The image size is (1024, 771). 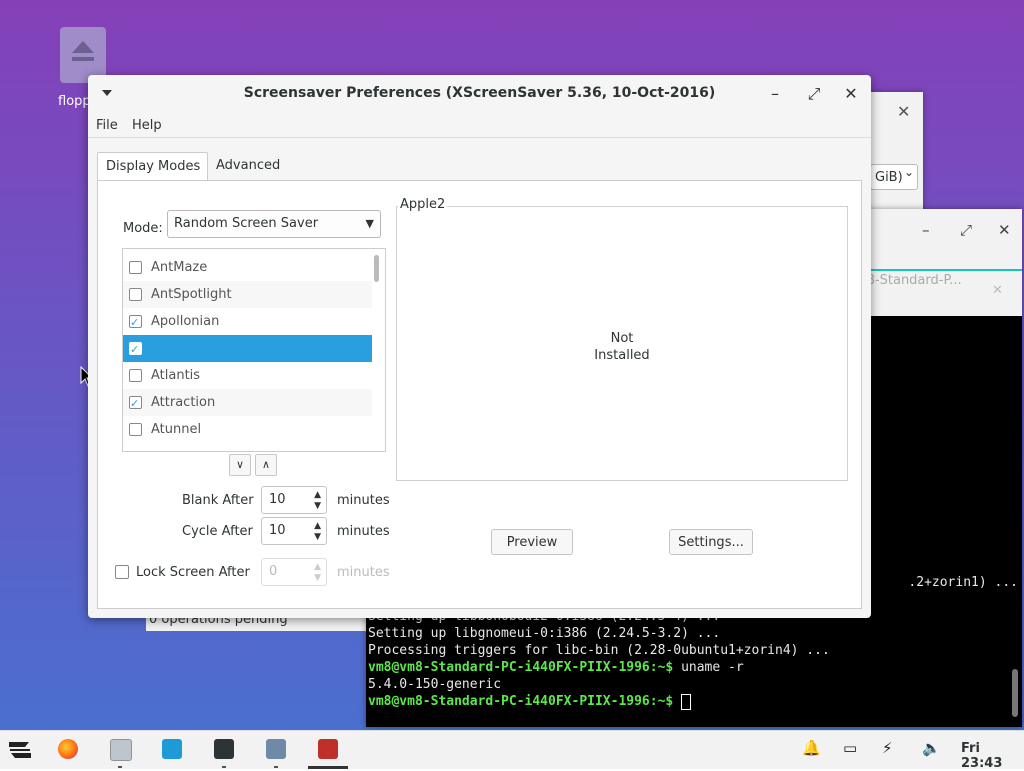 What do you see at coordinates (931, 748) in the screenshot?
I see `volume-icon: 🔈` at bounding box center [931, 748].